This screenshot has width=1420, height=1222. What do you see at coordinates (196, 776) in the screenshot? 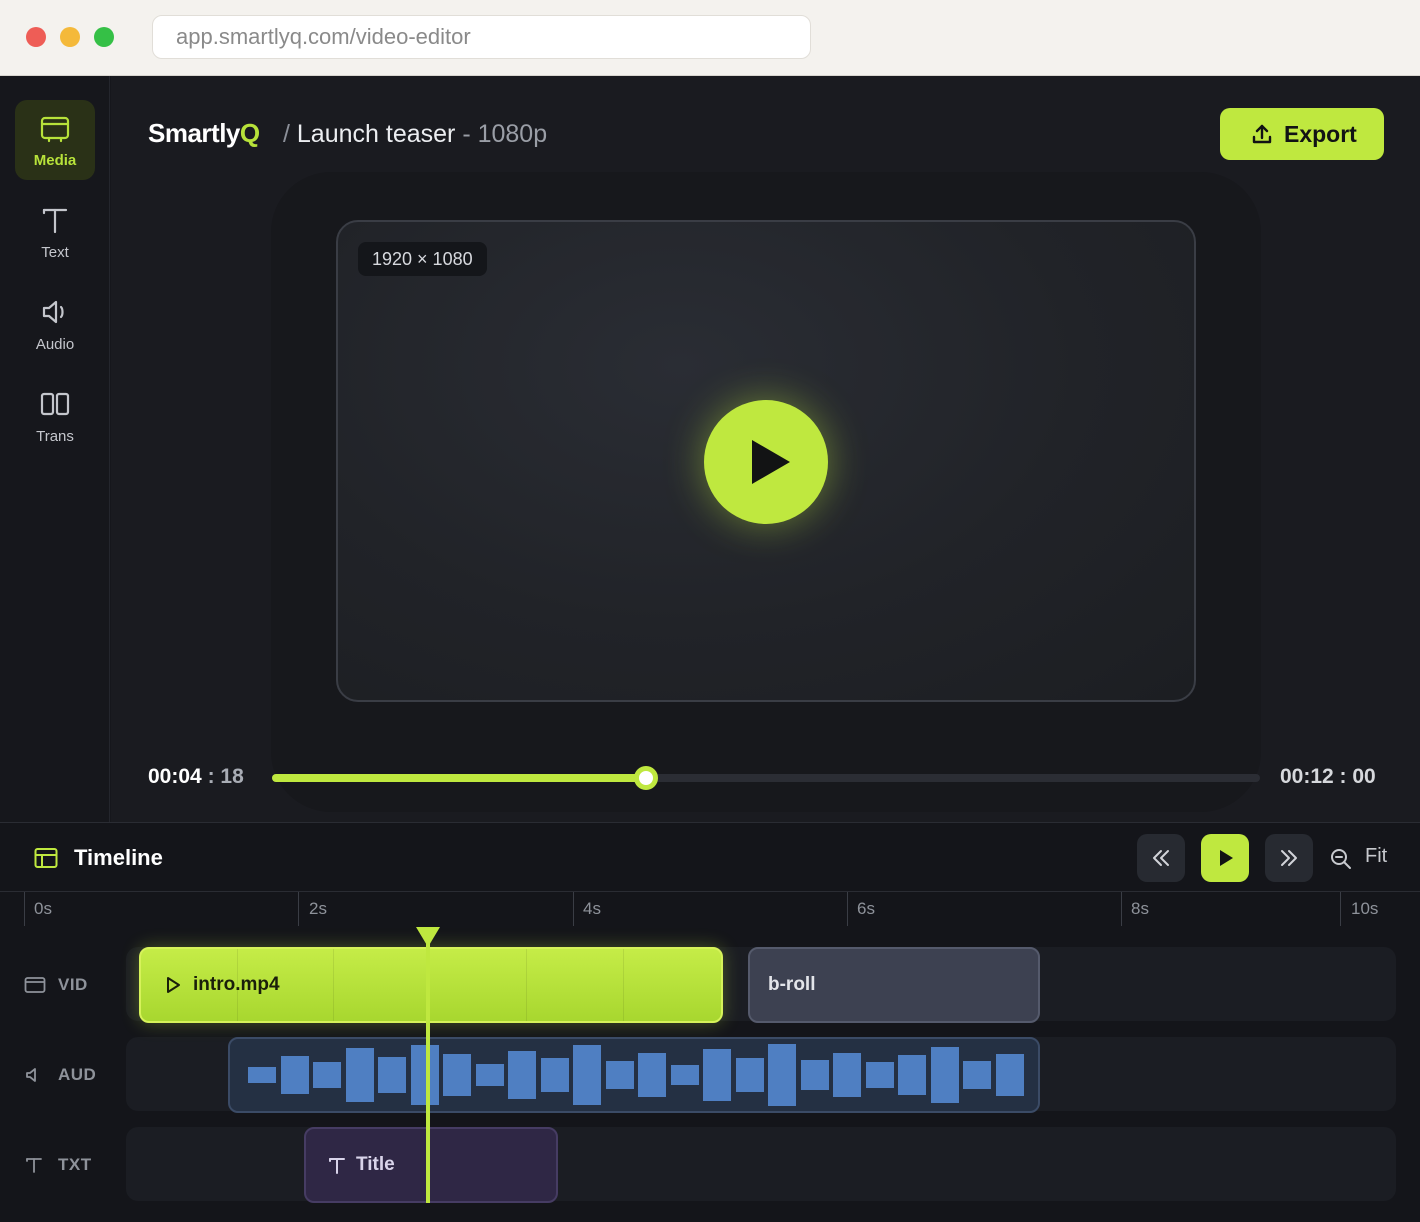
I see `current-time: 00:04 : 18` at bounding box center [196, 776].